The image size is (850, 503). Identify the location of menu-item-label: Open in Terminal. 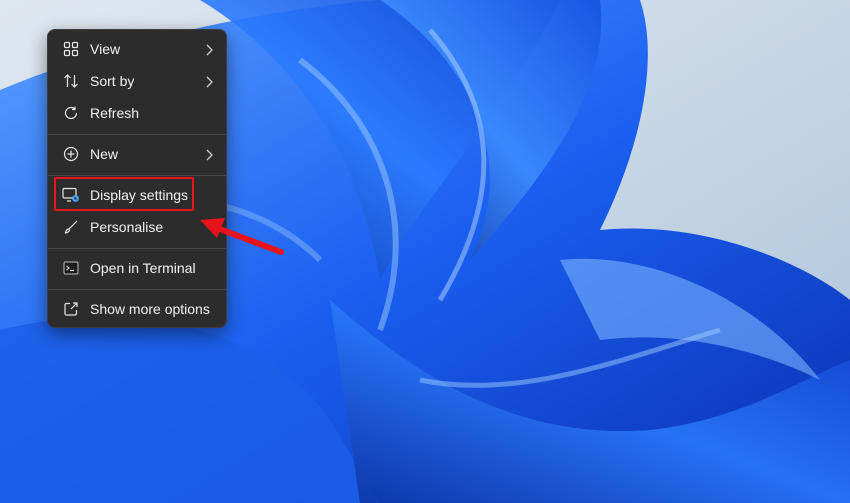
(143, 268).